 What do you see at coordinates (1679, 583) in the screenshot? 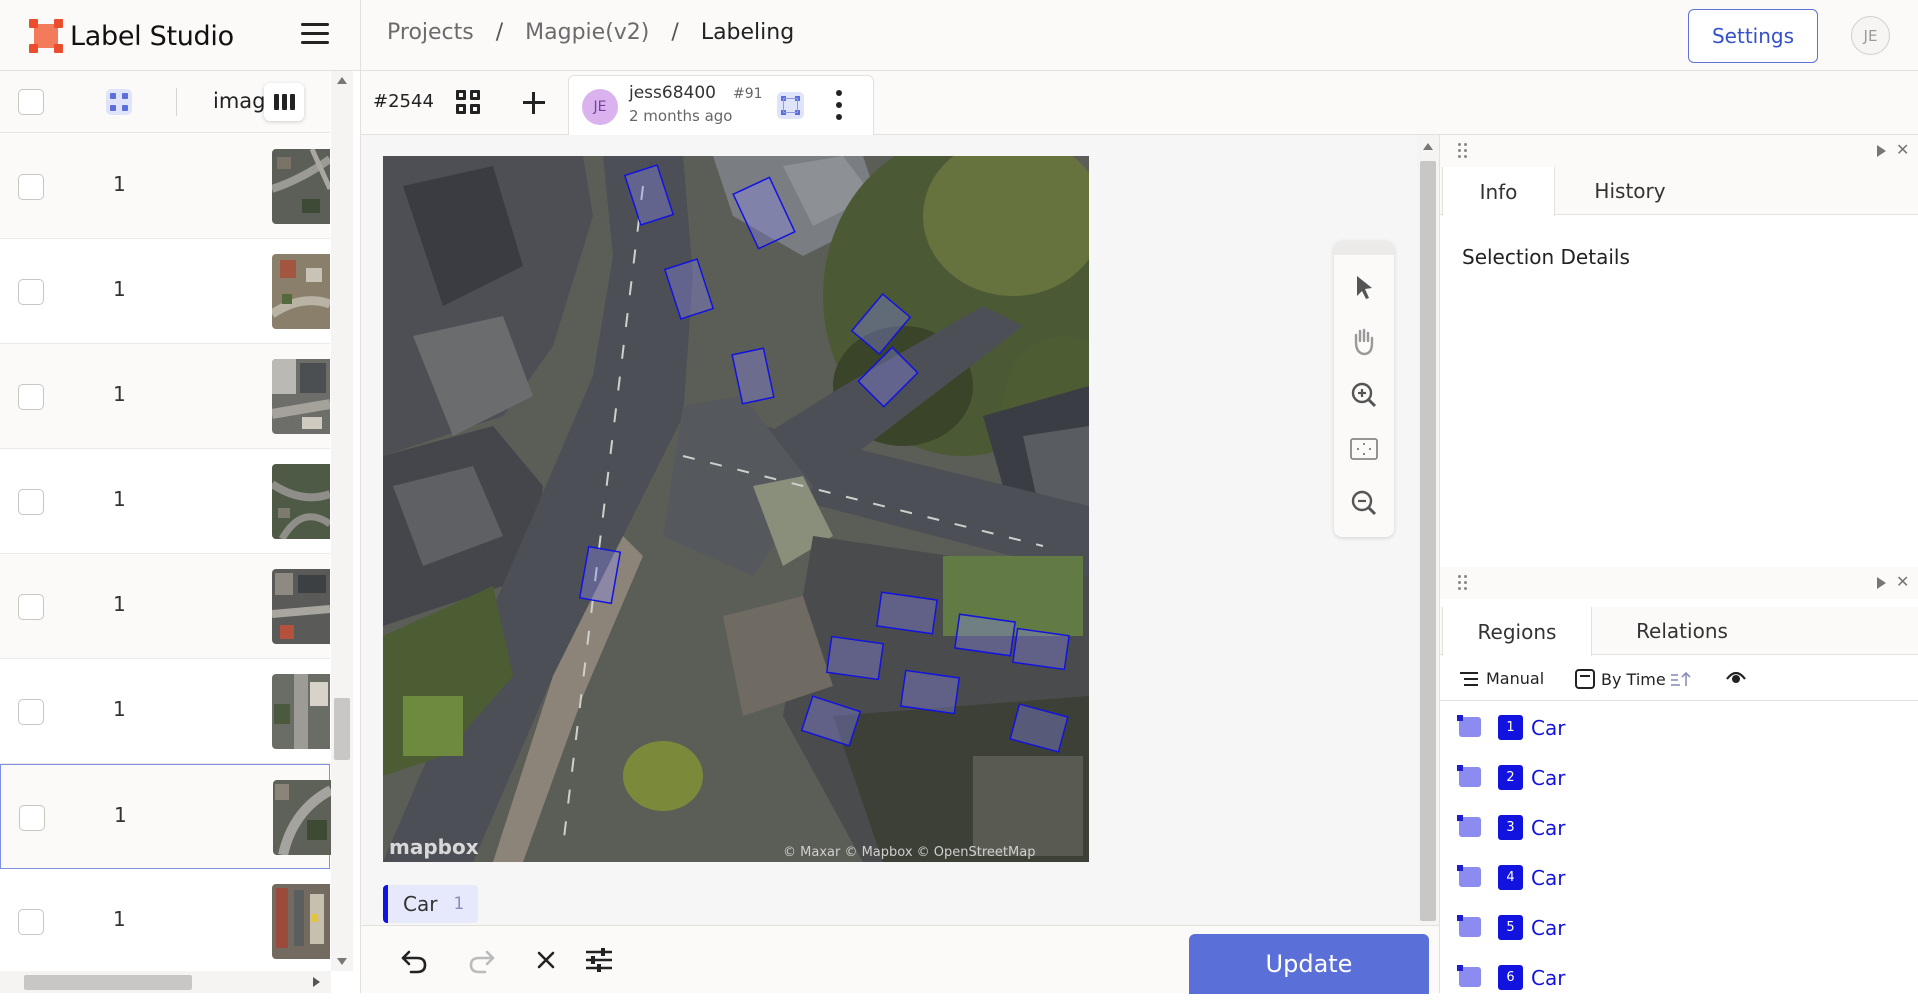
I see `regions-panel-header: ✕` at bounding box center [1679, 583].